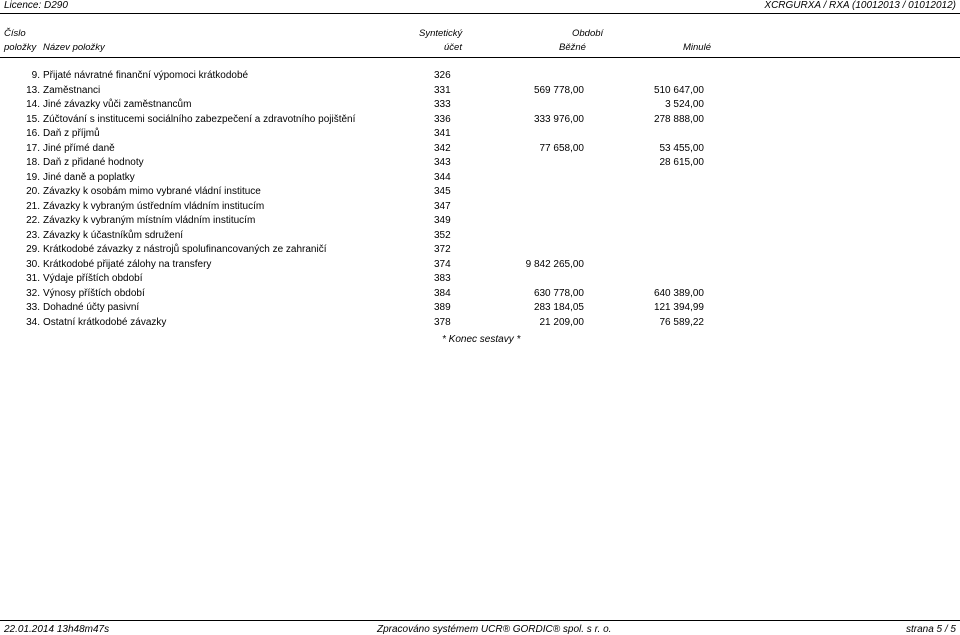  Describe the element at coordinates (480, 280) in the screenshot. I see `table-row: 31. Výdaje příštích období 383` at that location.